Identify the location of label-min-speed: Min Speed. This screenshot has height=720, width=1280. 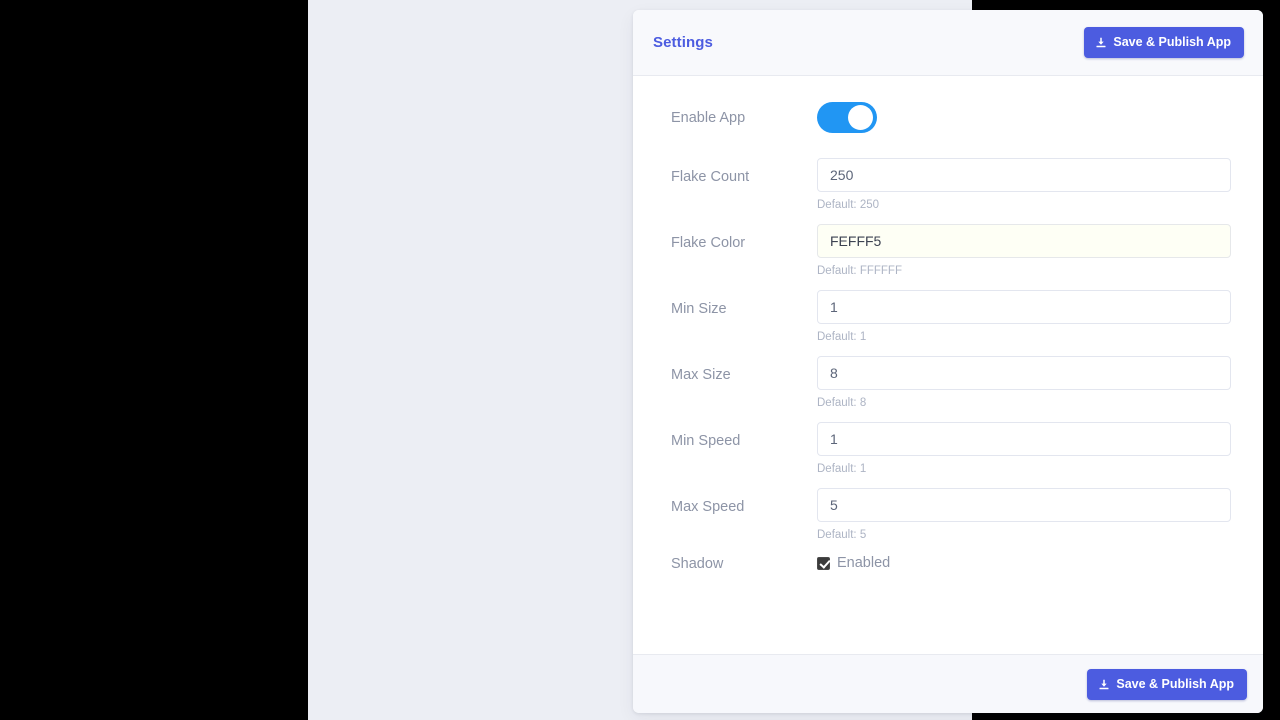
(706, 441).